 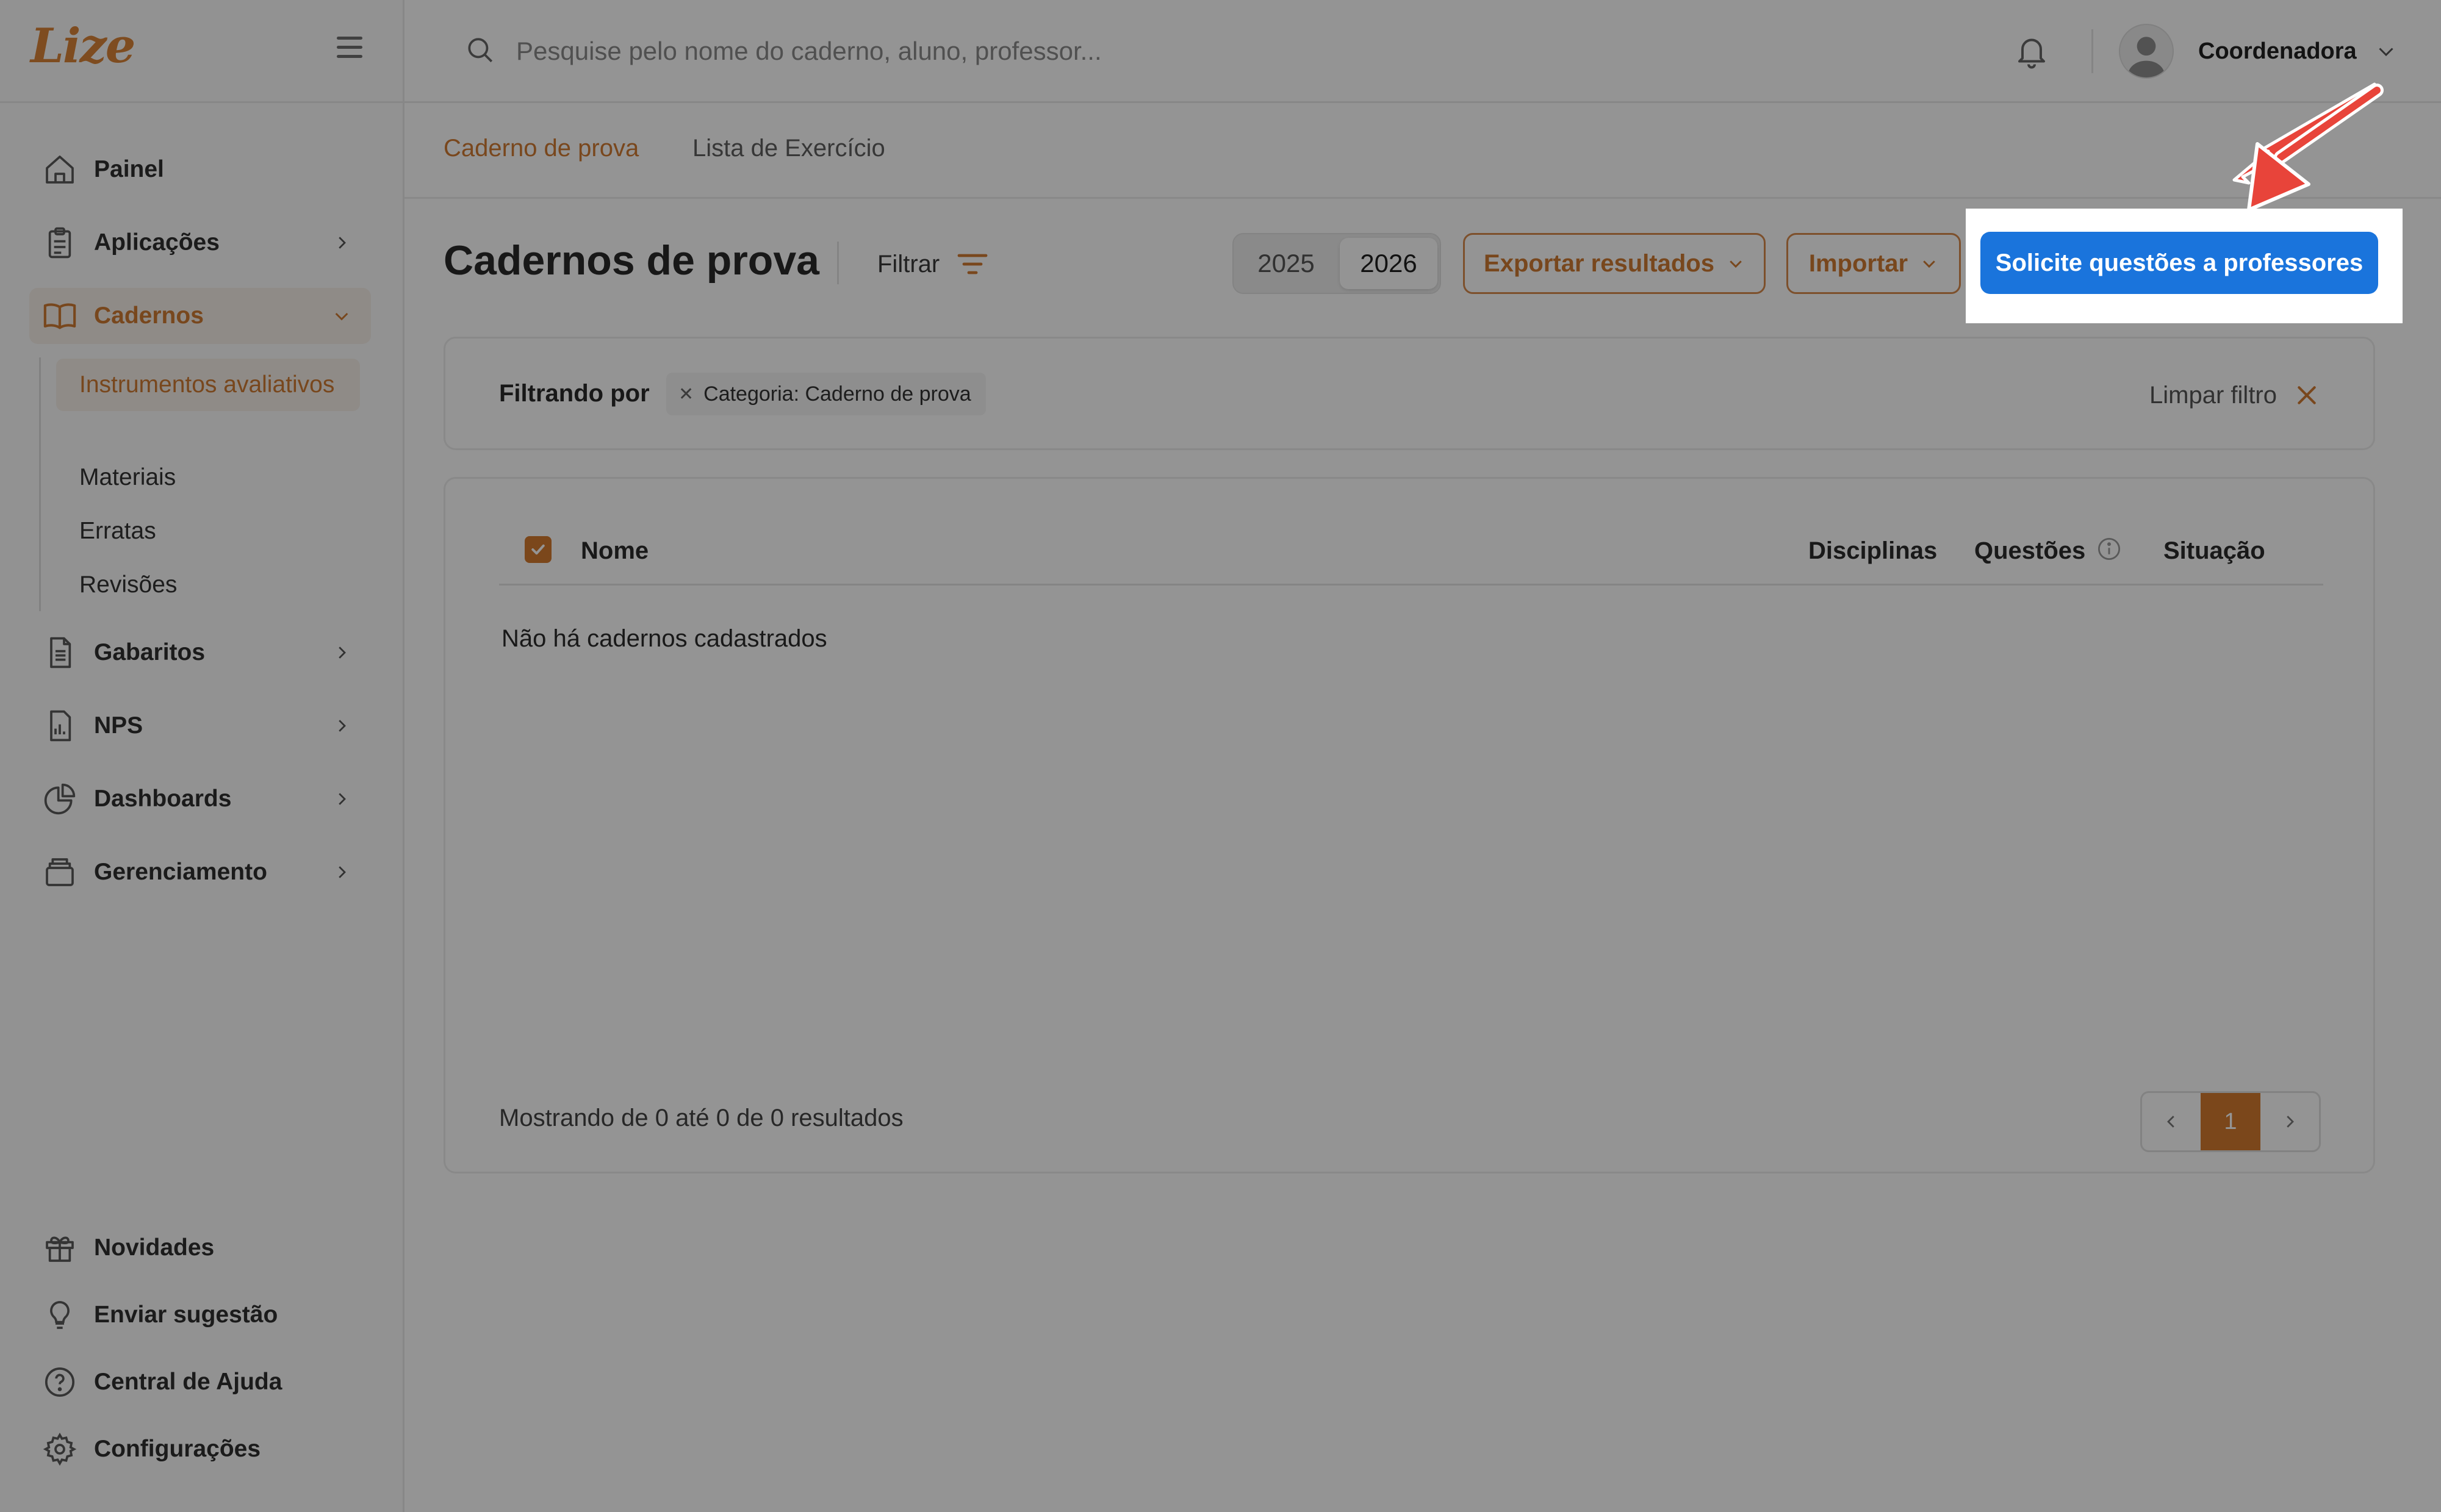 I want to click on sidebar-item-painel: Painel, so click(x=200, y=170).